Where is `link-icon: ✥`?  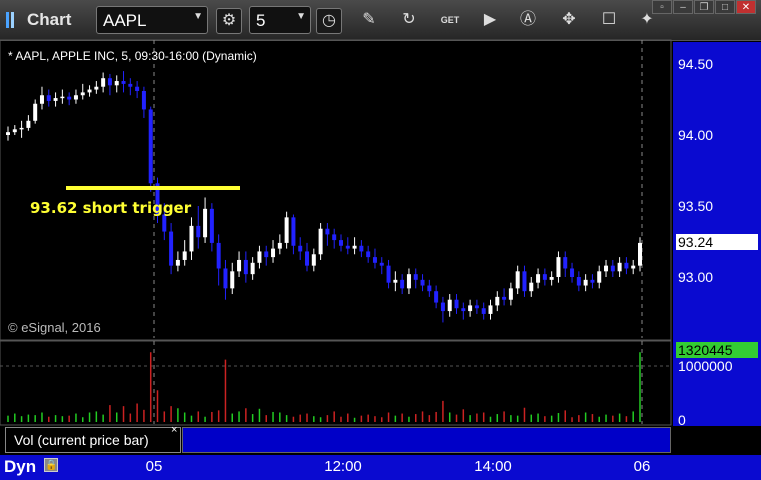
link-icon: ✥ is located at coordinates (569, 20).